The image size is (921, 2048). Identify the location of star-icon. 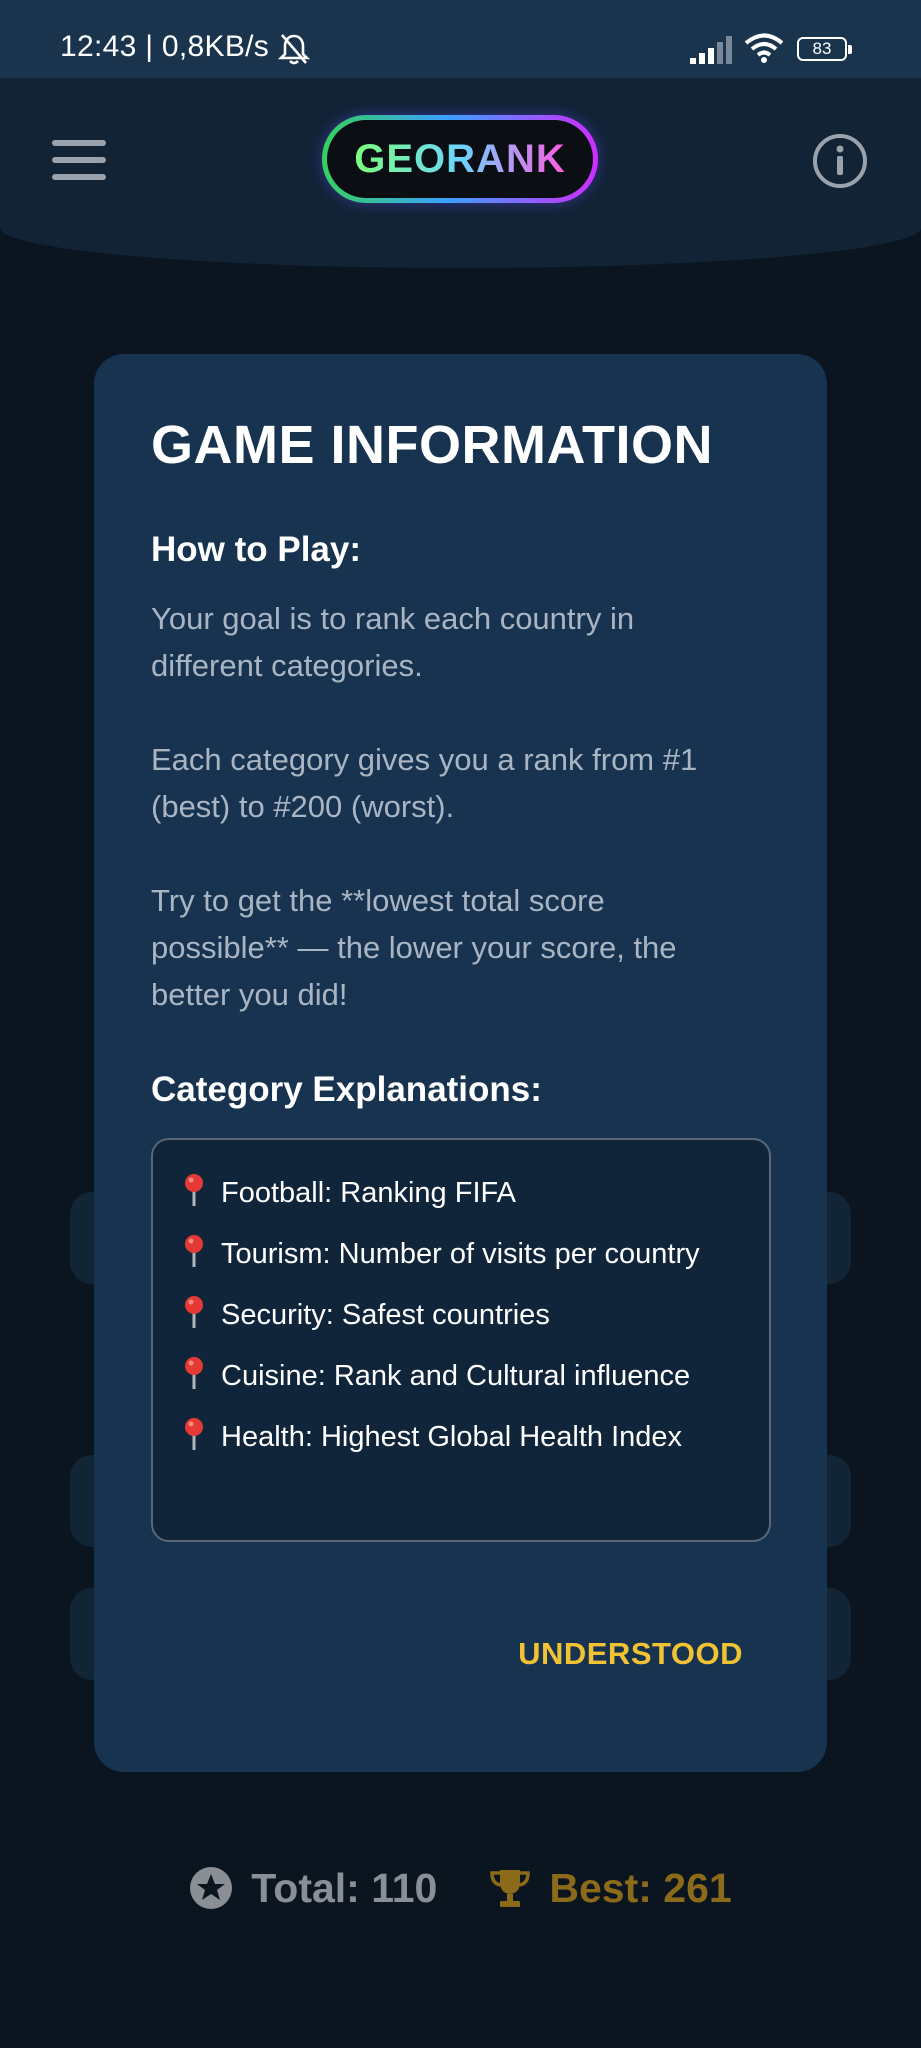
(211, 1888).